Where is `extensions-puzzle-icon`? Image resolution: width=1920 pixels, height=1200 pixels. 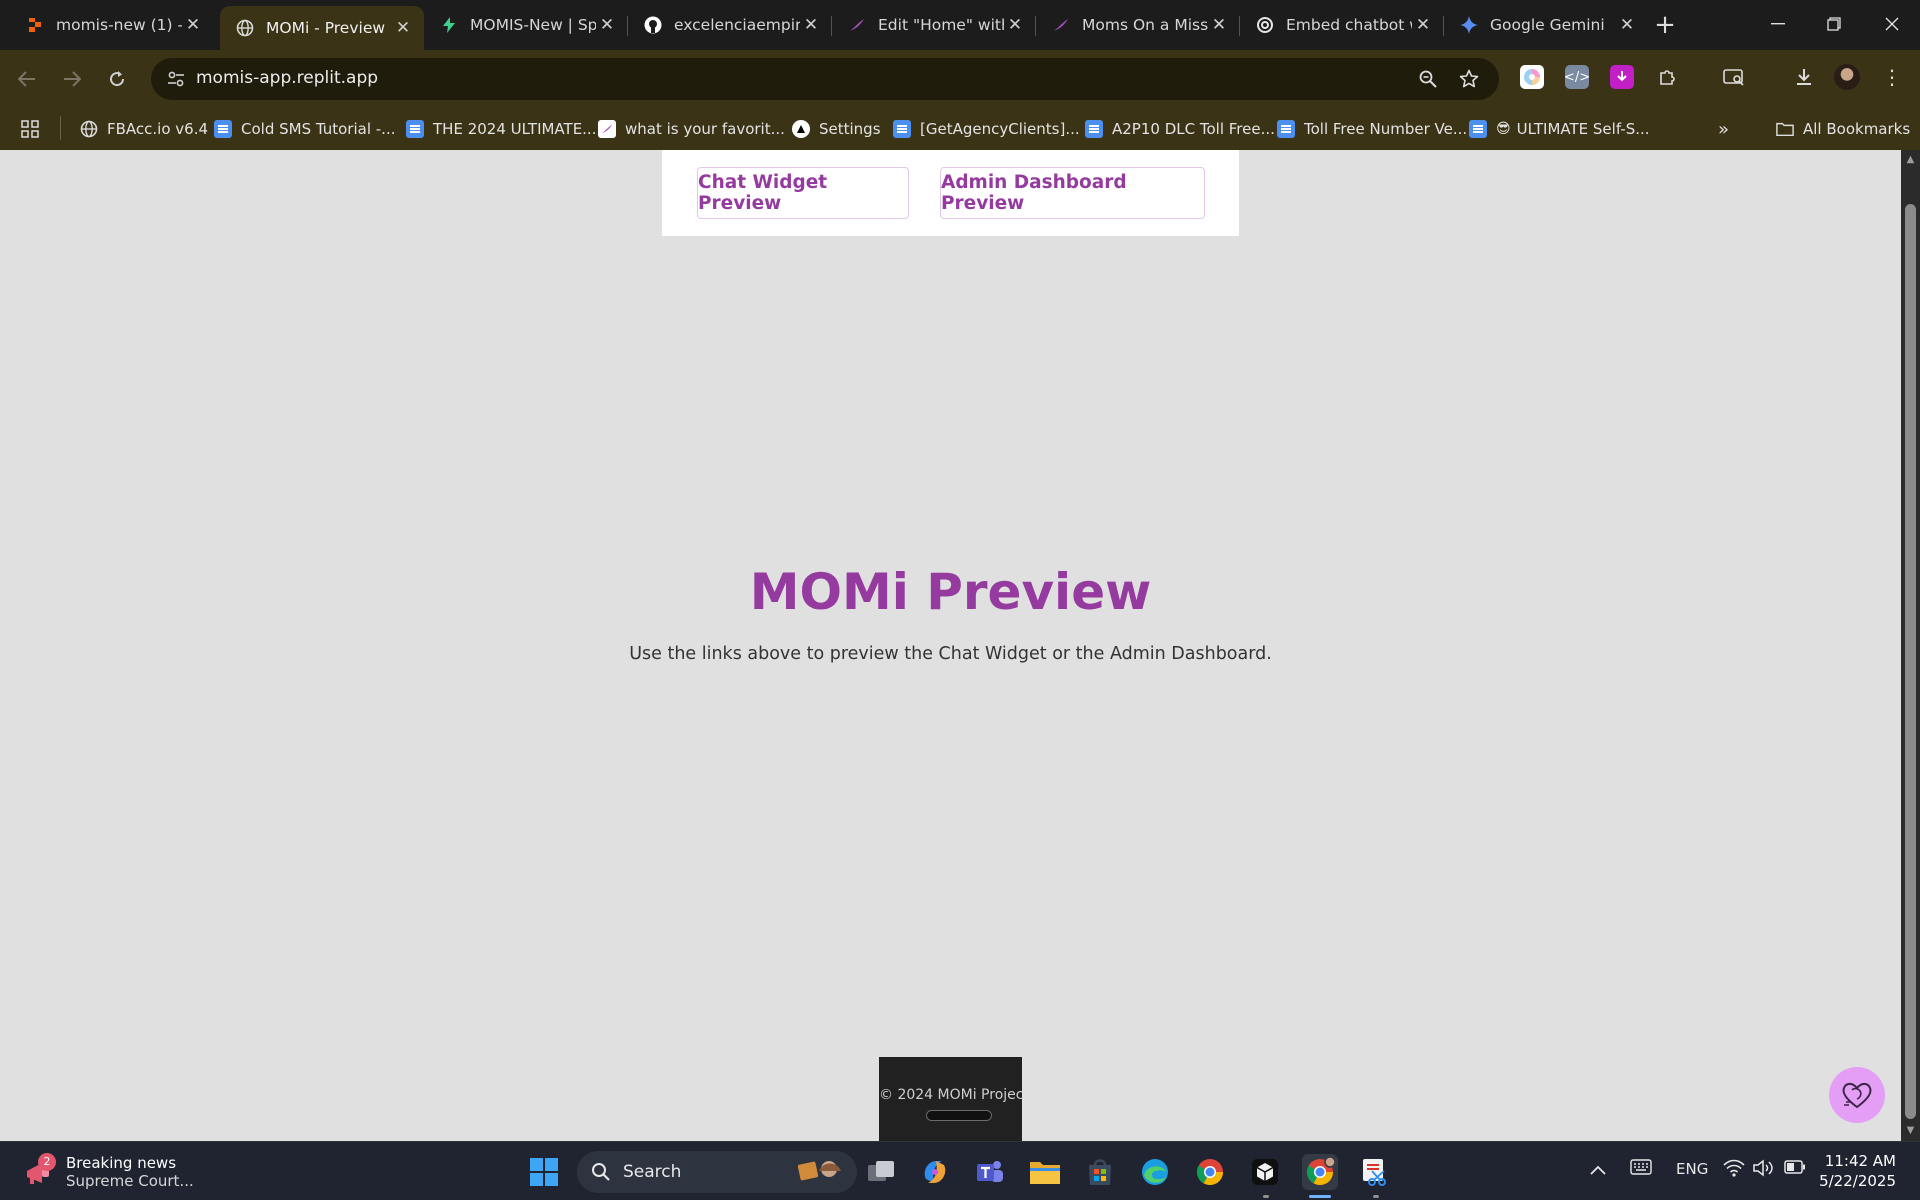 extensions-puzzle-icon is located at coordinates (1667, 77).